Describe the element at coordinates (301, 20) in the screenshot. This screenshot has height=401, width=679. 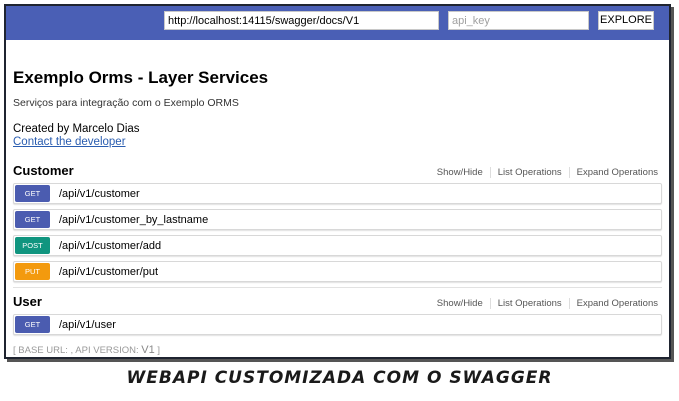
I see `docs-url-input` at that location.